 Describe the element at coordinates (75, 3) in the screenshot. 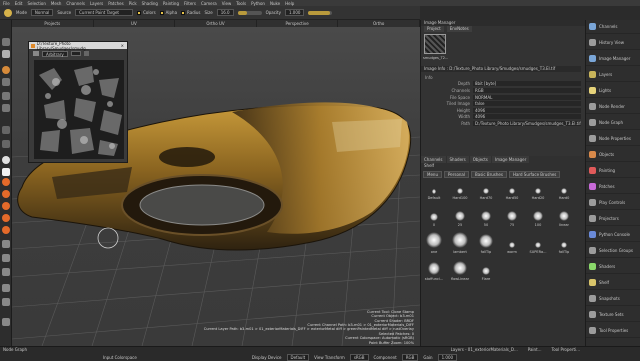

I see `menu-channels: Channels` at that location.